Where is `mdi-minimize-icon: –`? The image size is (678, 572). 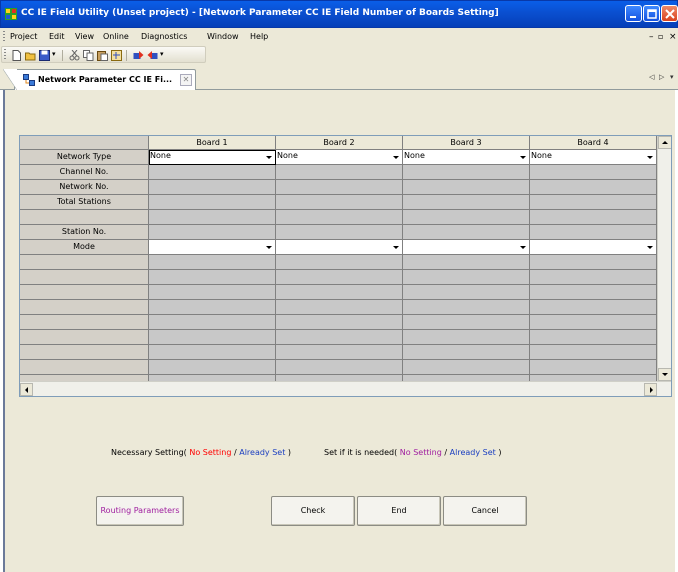
mdi-minimize-icon: – is located at coordinates (651, 37).